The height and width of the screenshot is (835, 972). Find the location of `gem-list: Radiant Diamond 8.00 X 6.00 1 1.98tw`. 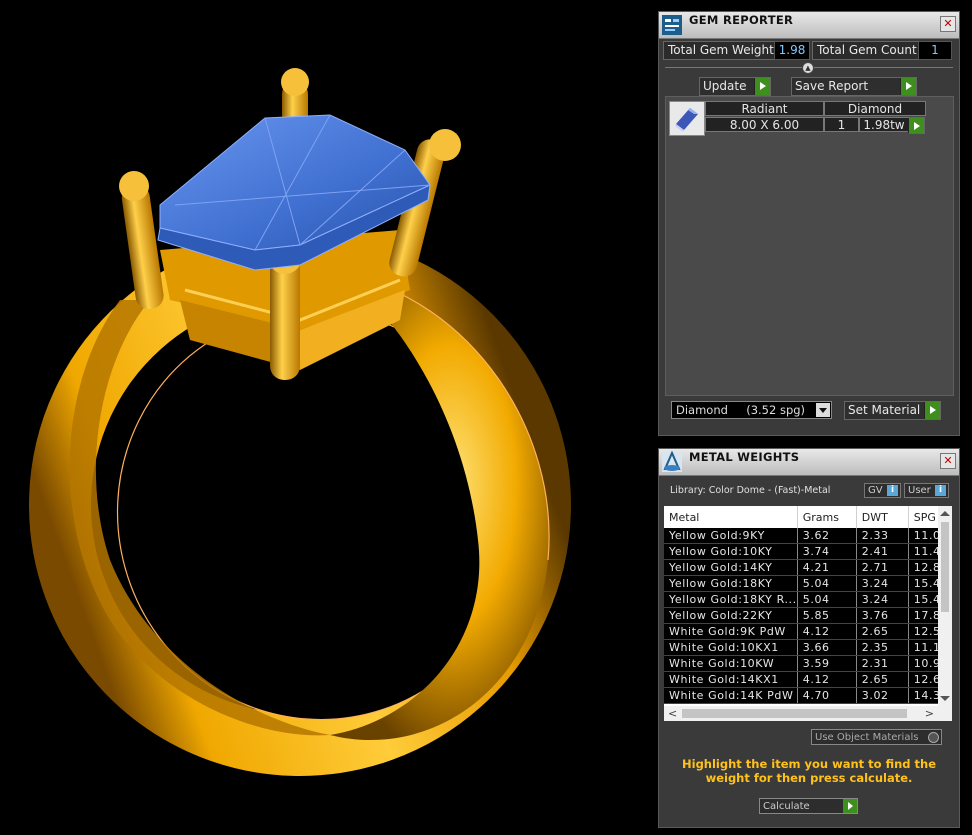

gem-list: Radiant Diamond 8.00 X 6.00 1 1.98tw is located at coordinates (809, 246).